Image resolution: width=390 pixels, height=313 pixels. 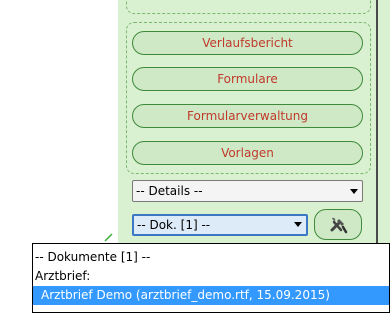 I want to click on documents-select-value: -- Dok. [1] --, so click(x=174, y=225).